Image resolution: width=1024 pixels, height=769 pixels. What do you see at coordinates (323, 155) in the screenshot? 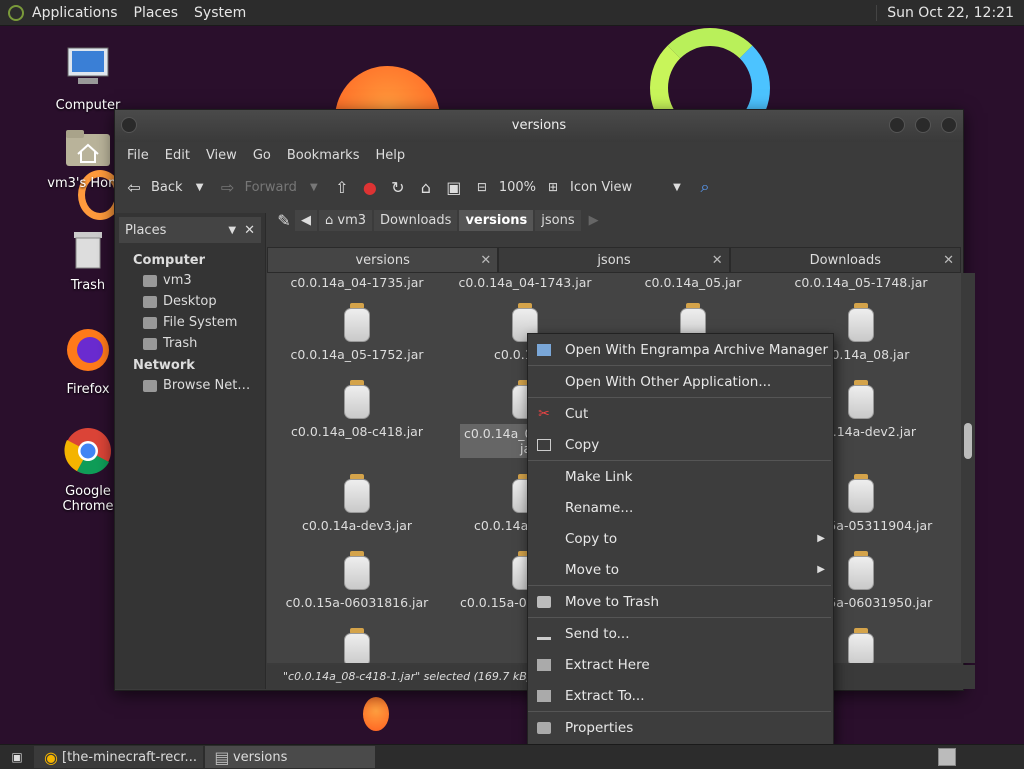
I see `menu-bookmarks: Bookmarks` at bounding box center [323, 155].